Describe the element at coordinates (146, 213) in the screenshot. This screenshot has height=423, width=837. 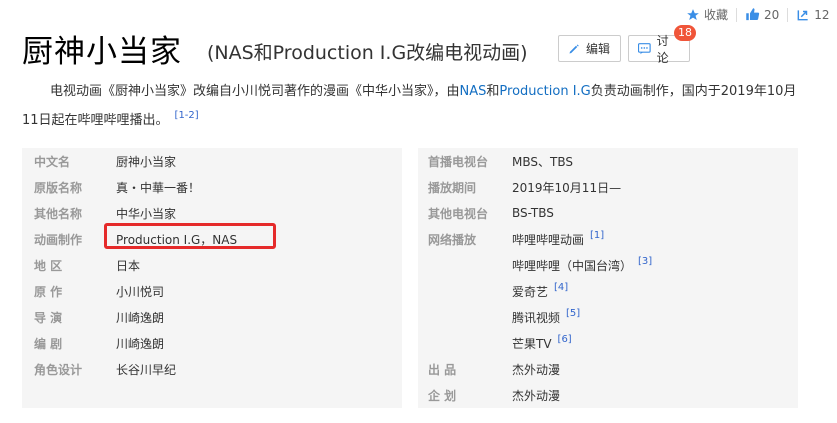
I see `info-value: 中华小当家` at that location.